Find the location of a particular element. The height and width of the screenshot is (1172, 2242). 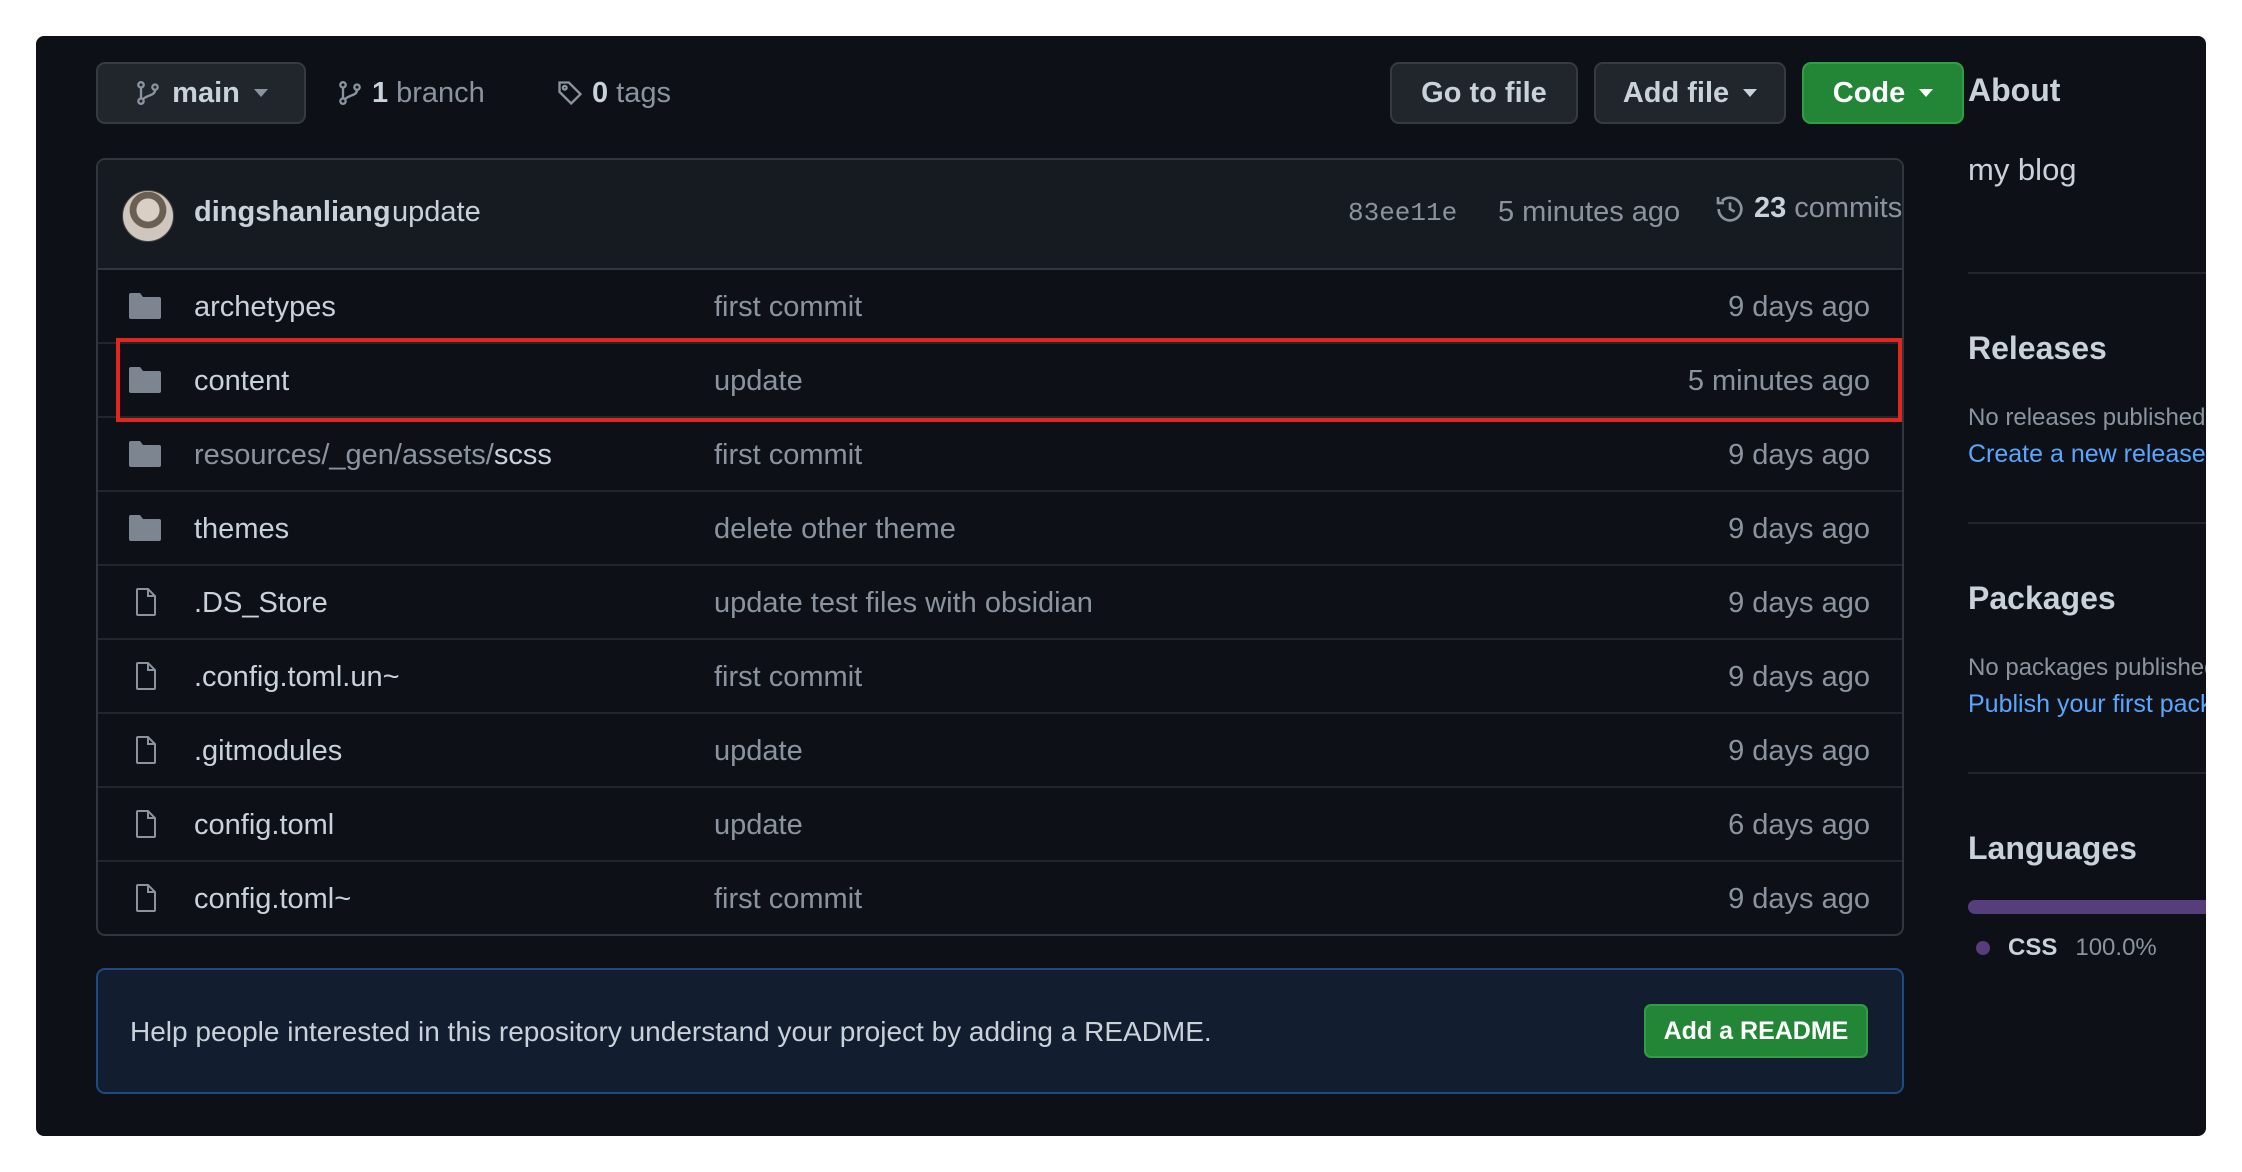

file-row: .gitmodules update 9 days ago is located at coordinates (1000, 749).